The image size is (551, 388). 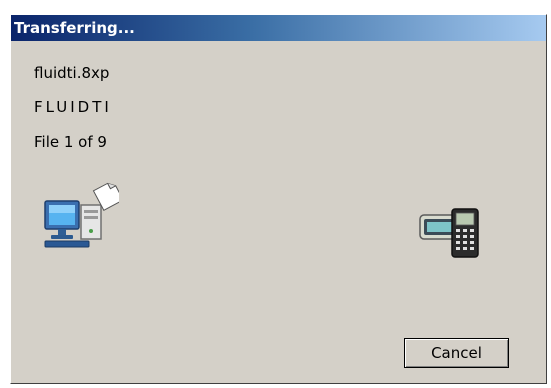 What do you see at coordinates (449, 233) in the screenshot?
I see `calculator-device-icon` at bounding box center [449, 233].